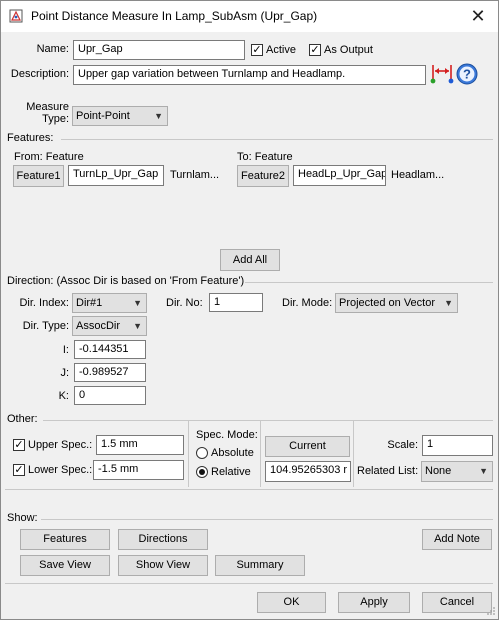 The width and height of the screenshot is (499, 620). Describe the element at coordinates (438, 471) in the screenshot. I see `related-list-value: None` at that location.